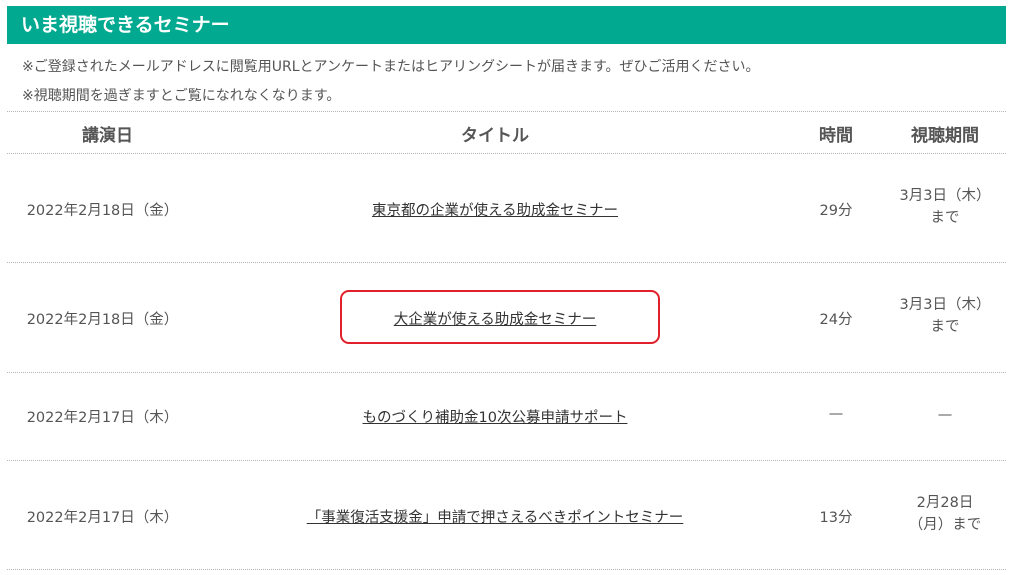  Describe the element at coordinates (836, 211) in the screenshot. I see `row-time: 29分` at that location.